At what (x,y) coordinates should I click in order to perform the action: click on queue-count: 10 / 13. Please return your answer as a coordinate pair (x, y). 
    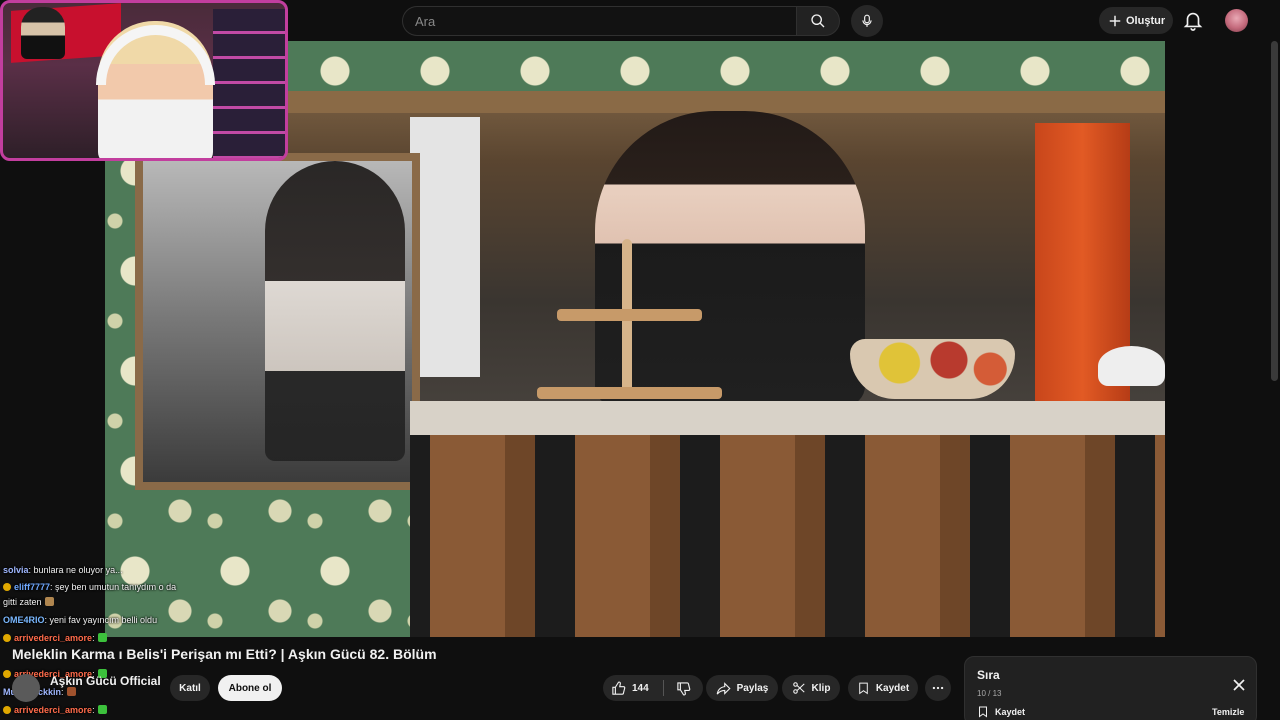
    Looking at the image, I should click on (989, 693).